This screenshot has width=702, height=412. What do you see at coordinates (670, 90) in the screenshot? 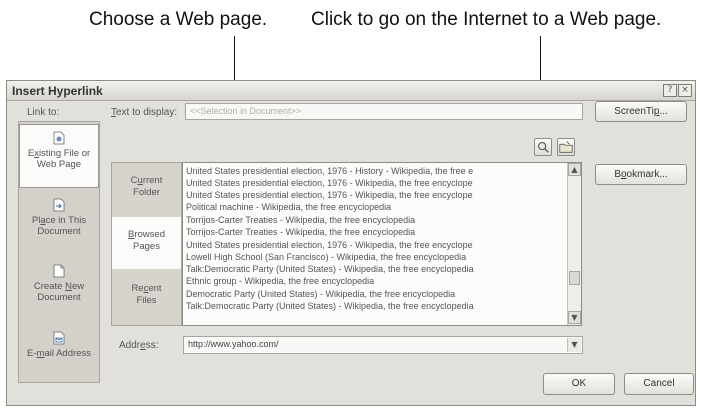
I see `help-button: ?` at bounding box center [670, 90].